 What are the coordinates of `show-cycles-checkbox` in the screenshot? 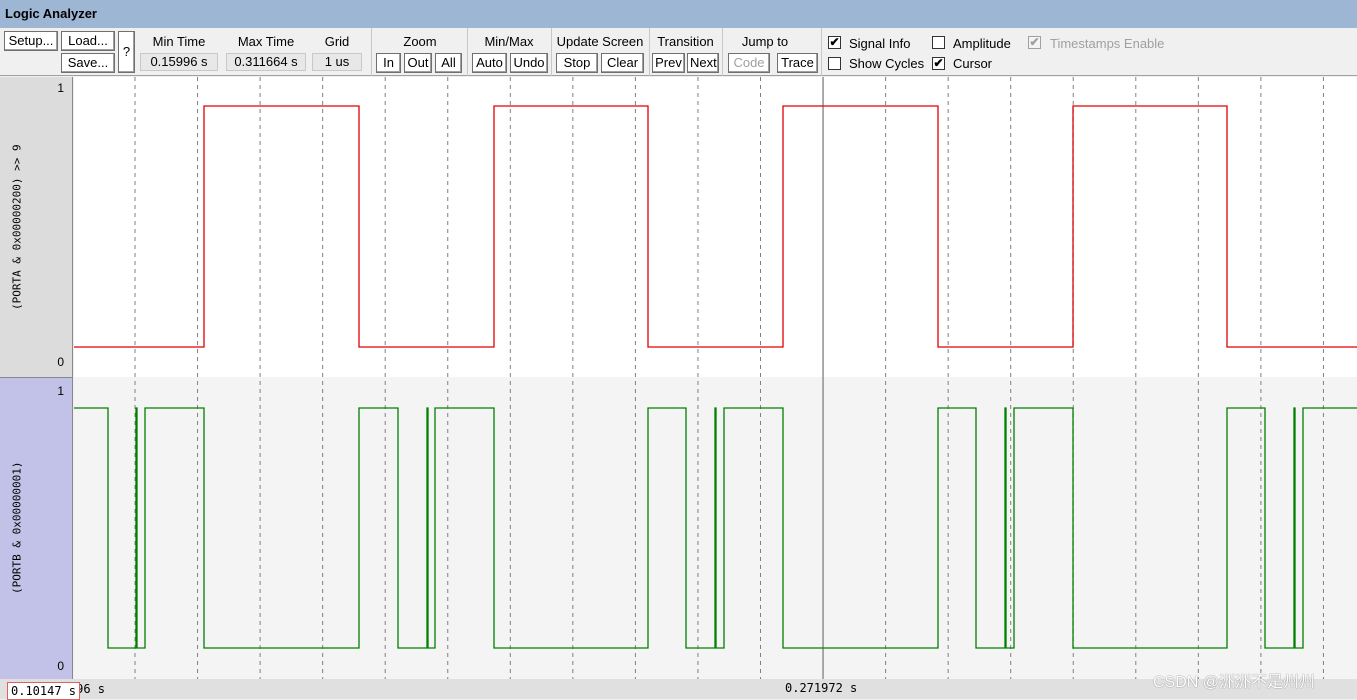 It's located at (834, 63).